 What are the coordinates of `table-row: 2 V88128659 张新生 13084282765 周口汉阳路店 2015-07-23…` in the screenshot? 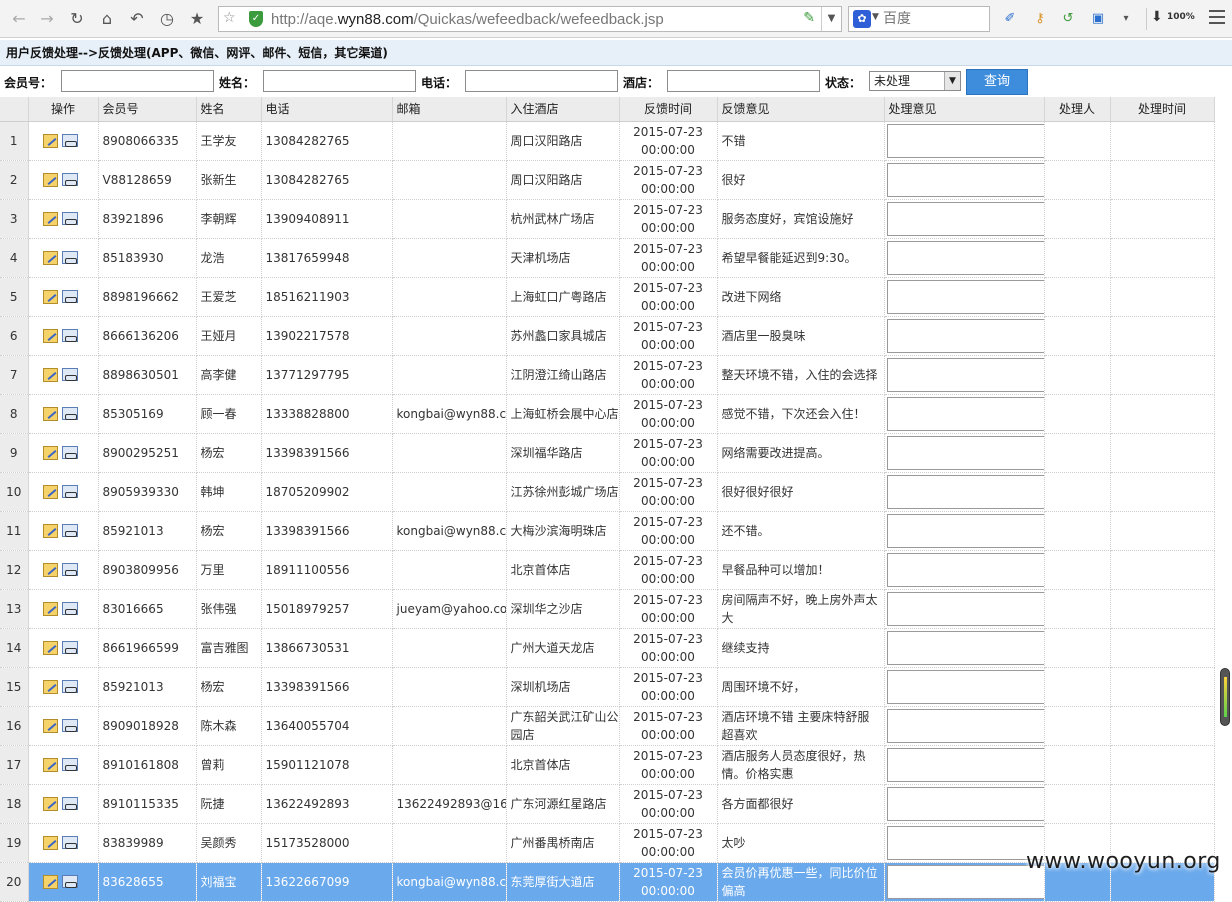 It's located at (607, 180).